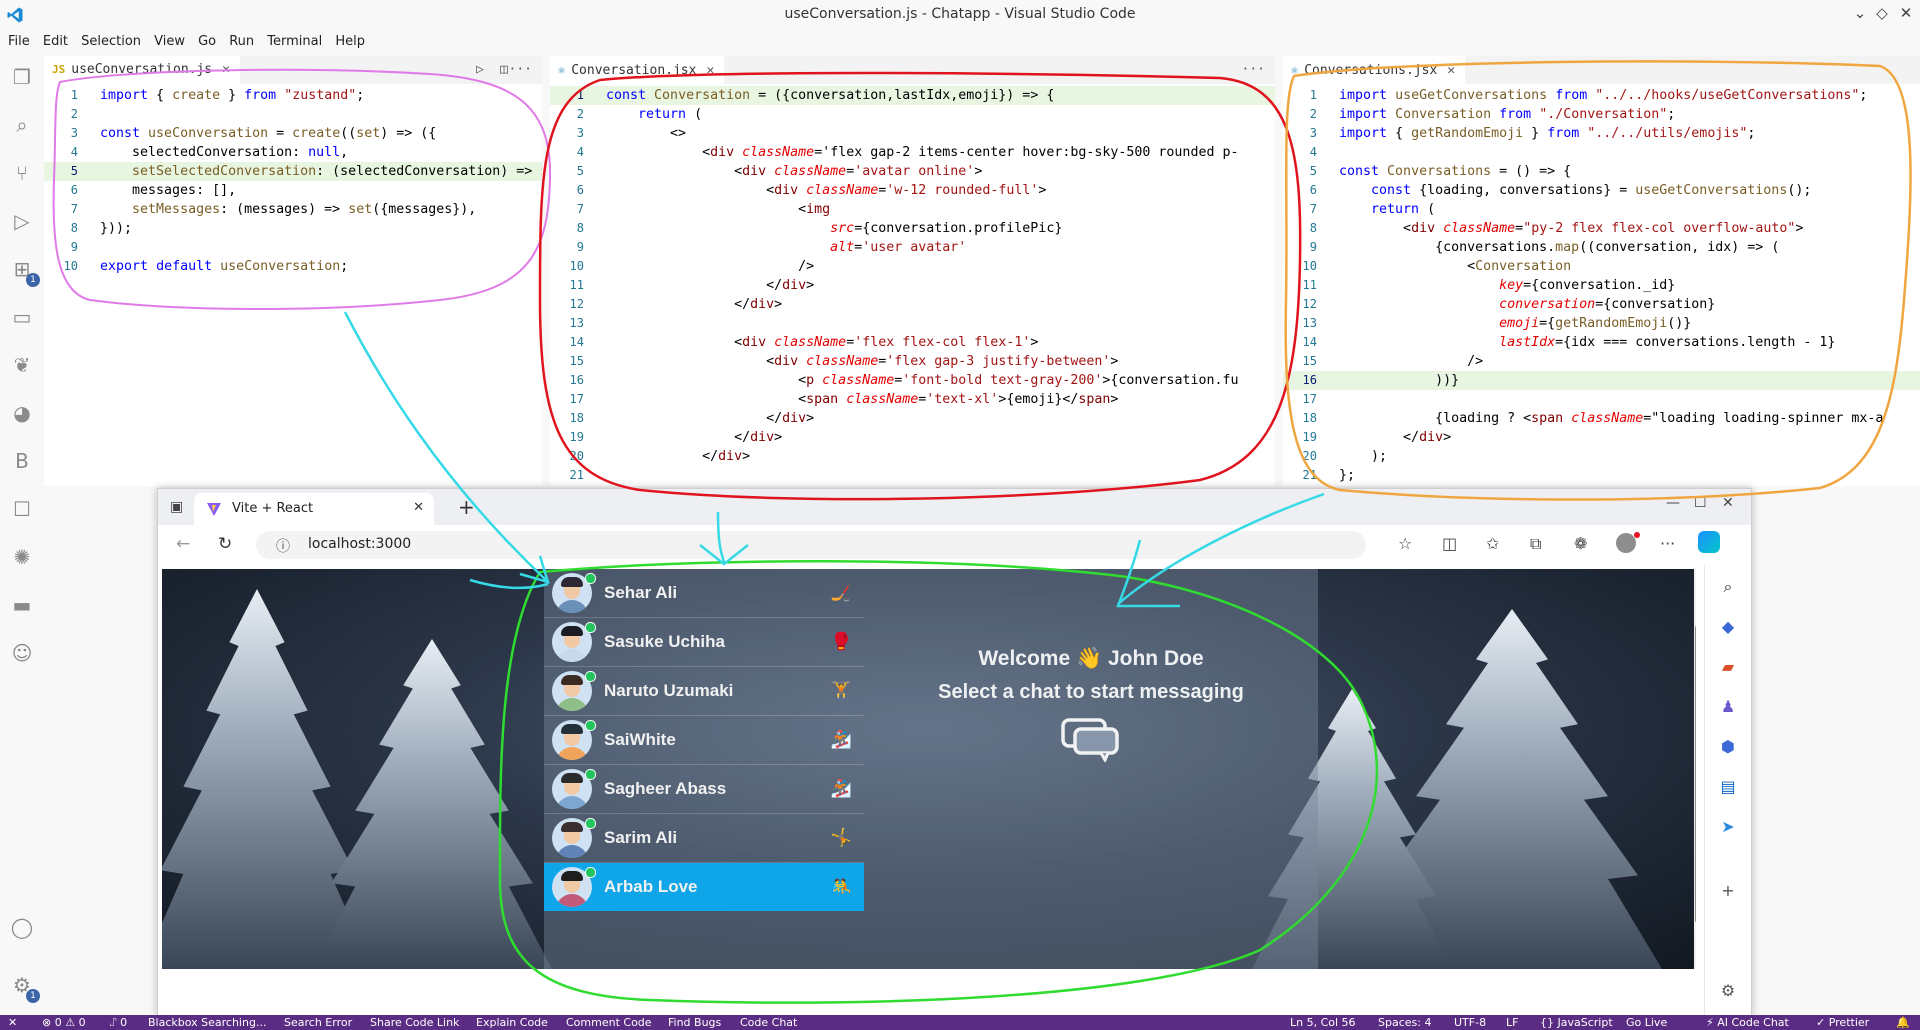 The image size is (1920, 1030). What do you see at coordinates (314, 509) in the screenshot?
I see `browser-tab: Vite + React ✕` at bounding box center [314, 509].